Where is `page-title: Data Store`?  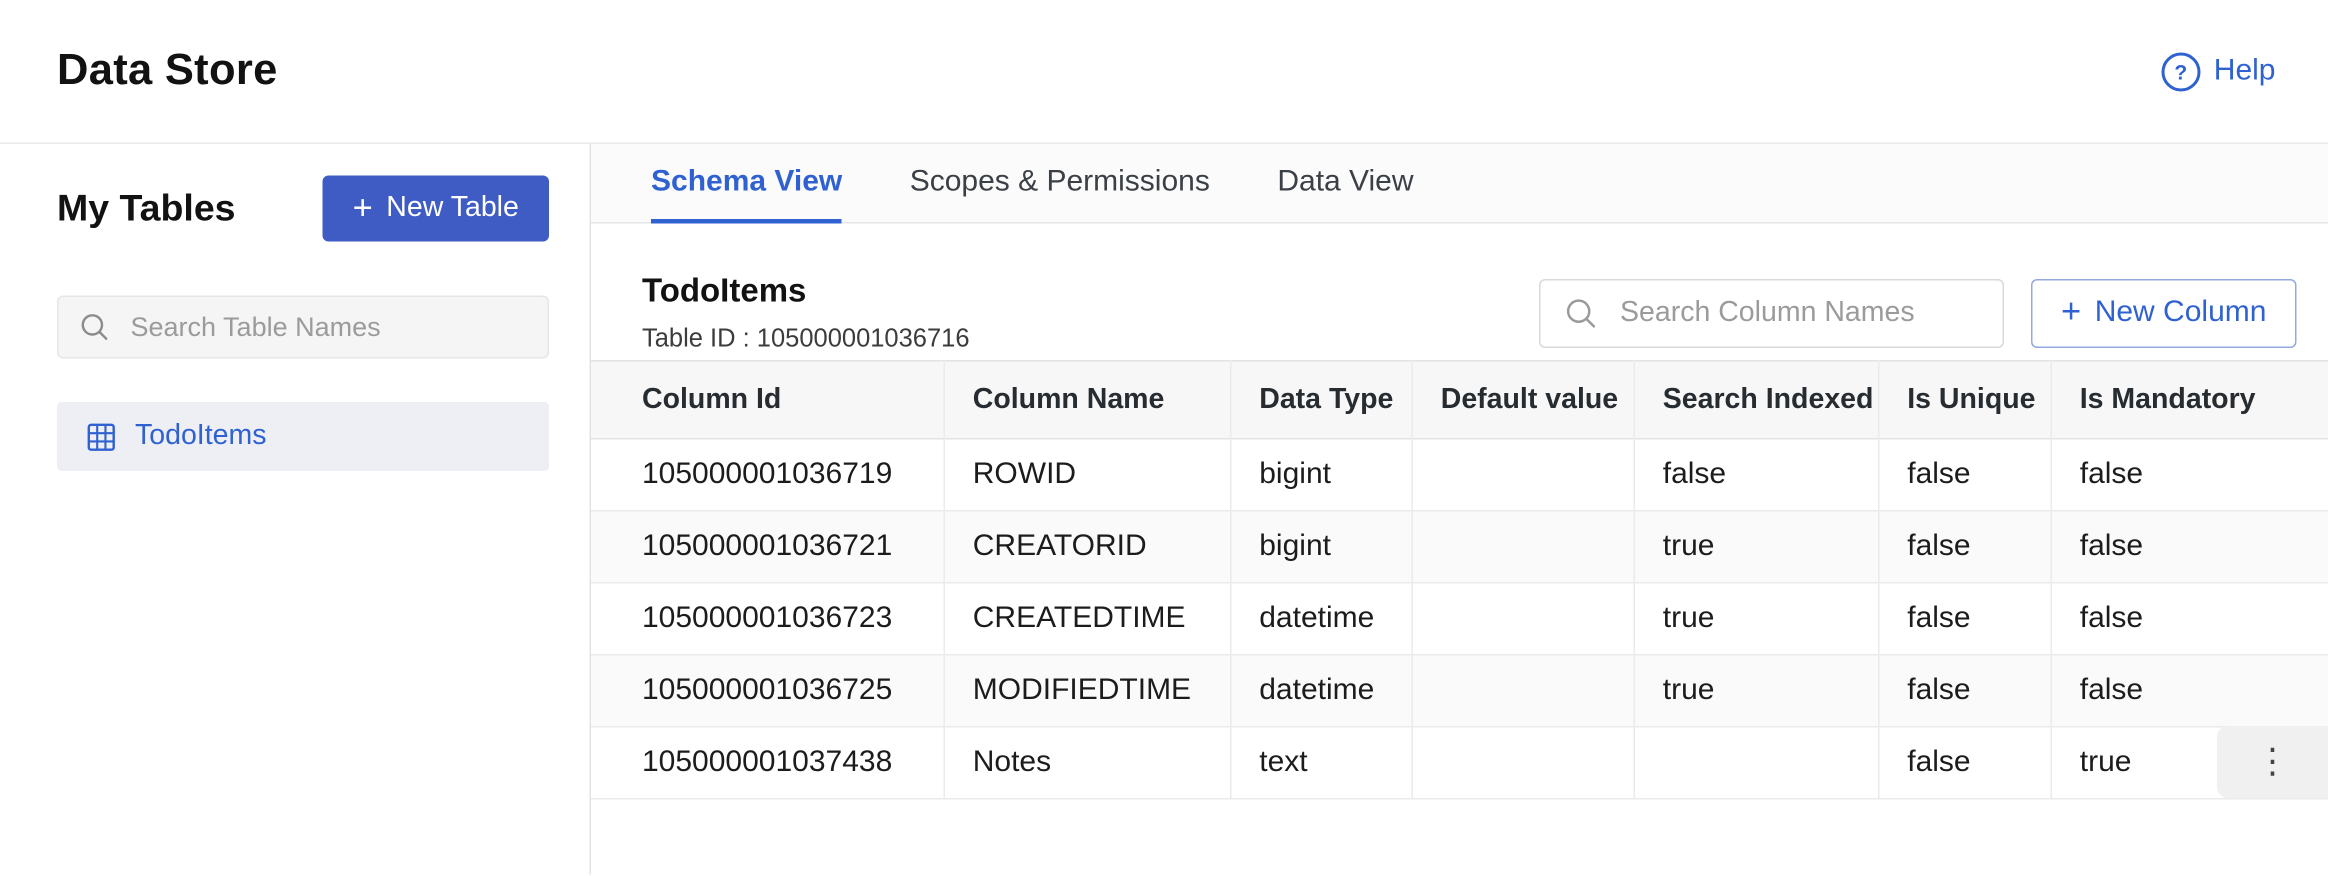
page-title: Data Store is located at coordinates (167, 70).